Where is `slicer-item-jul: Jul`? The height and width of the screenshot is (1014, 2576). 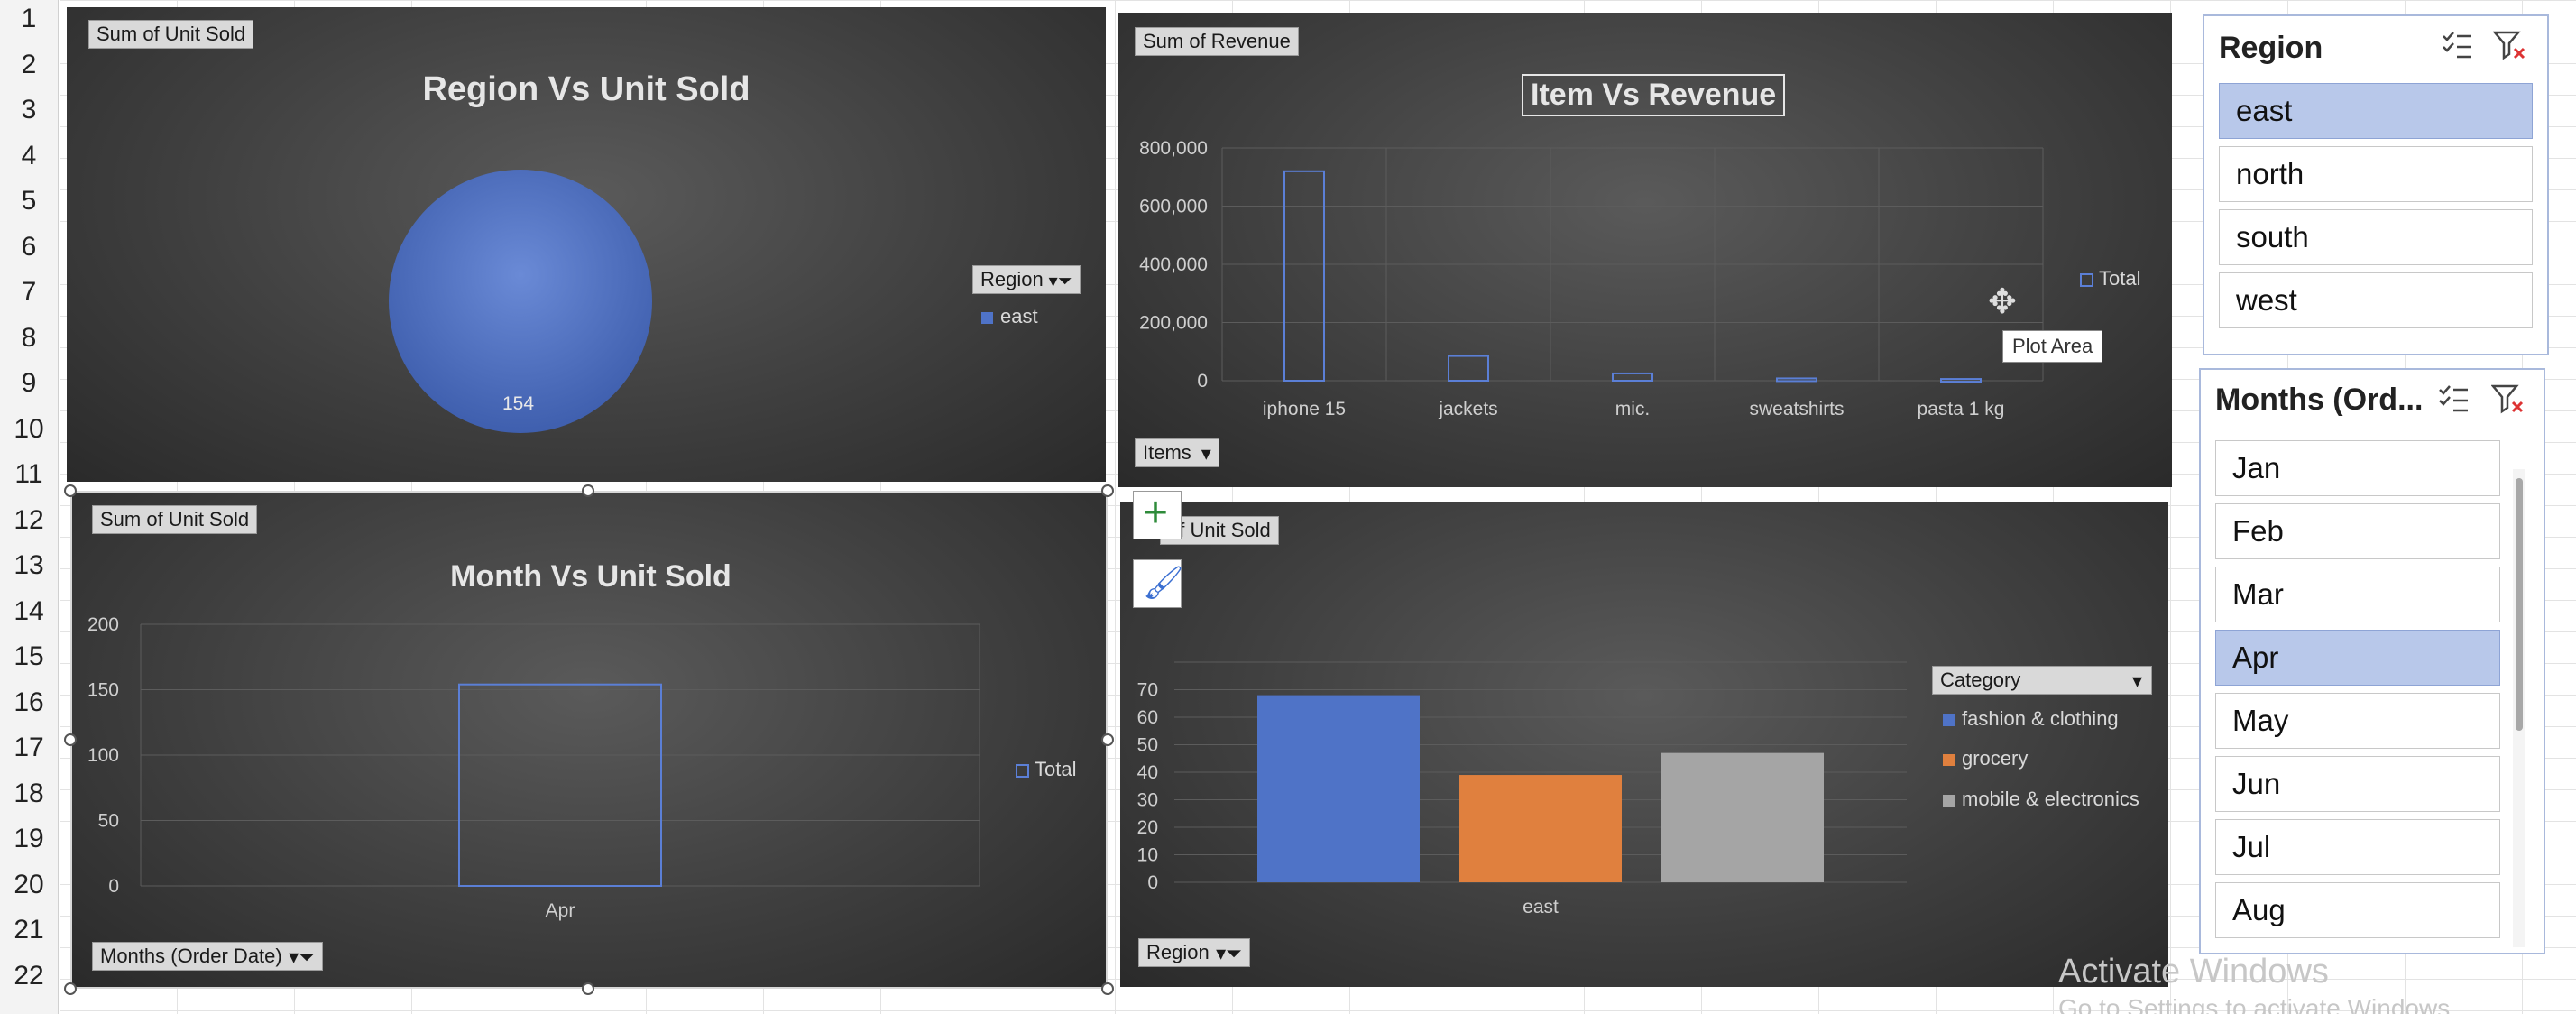
slicer-item-jul: Jul is located at coordinates (2357, 847).